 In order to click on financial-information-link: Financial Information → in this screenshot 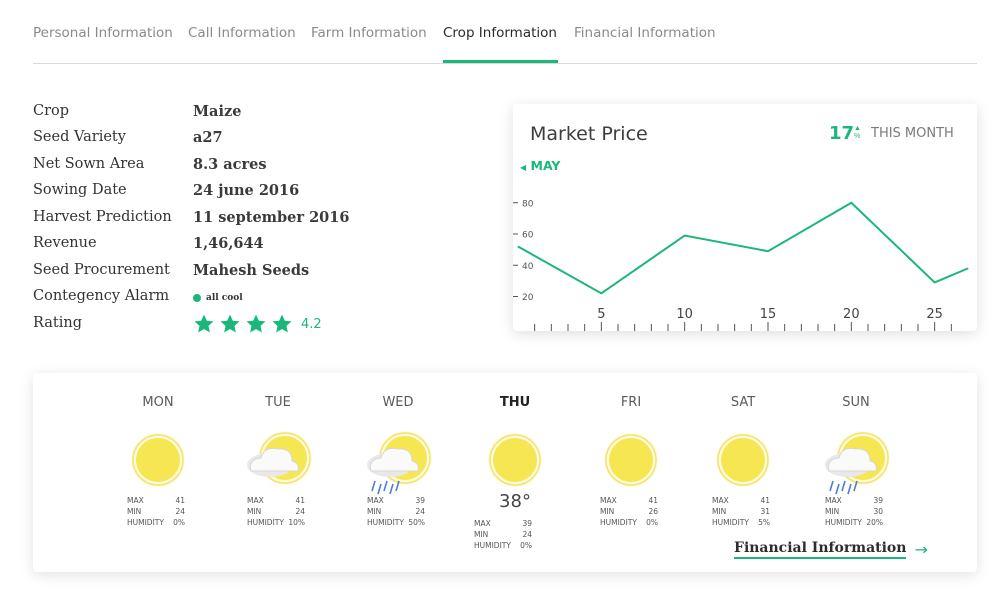, I will do `click(831, 549)`.